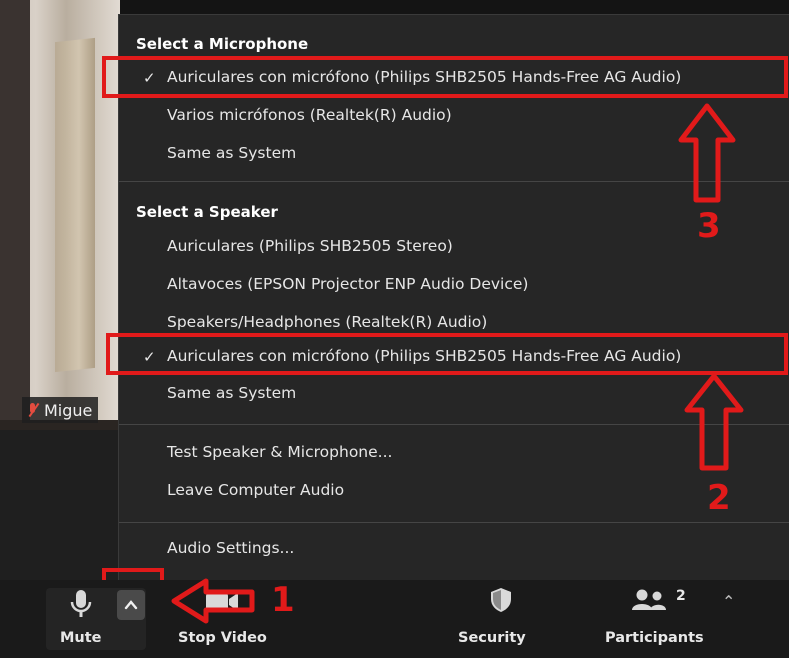 This screenshot has width=789, height=658. What do you see at coordinates (207, 212) in the screenshot?
I see `speaker-section-title: Select a Speaker` at bounding box center [207, 212].